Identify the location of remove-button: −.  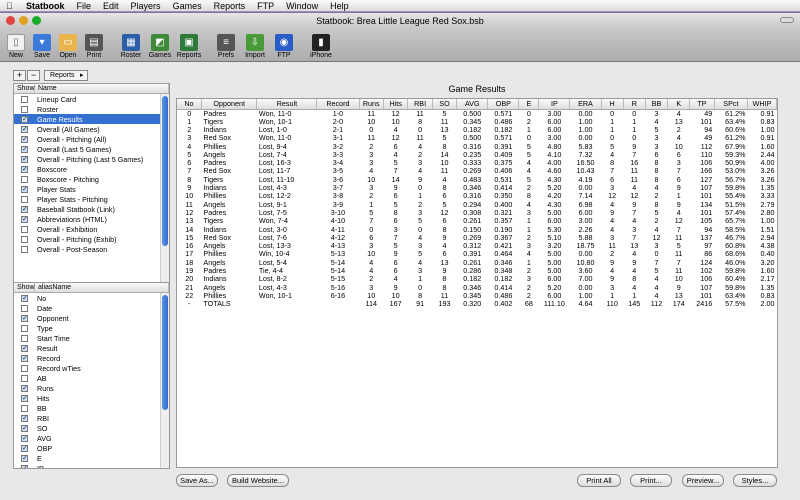
(33, 75).